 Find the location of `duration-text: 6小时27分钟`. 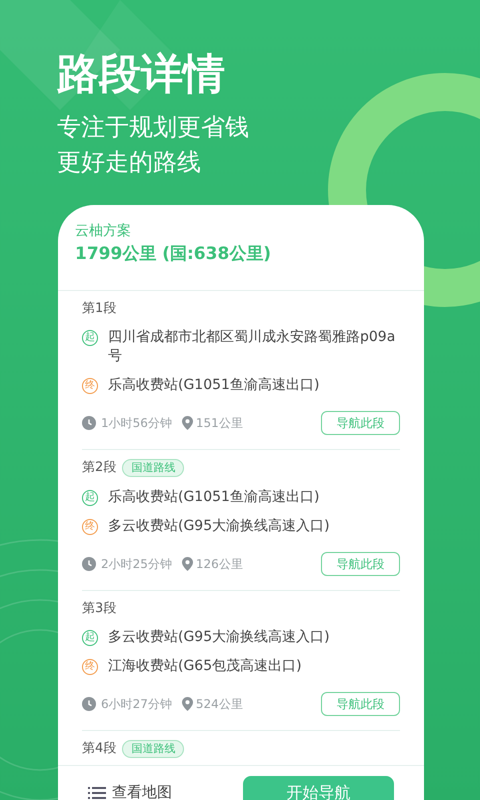

duration-text: 6小时27分钟 is located at coordinates (136, 704).